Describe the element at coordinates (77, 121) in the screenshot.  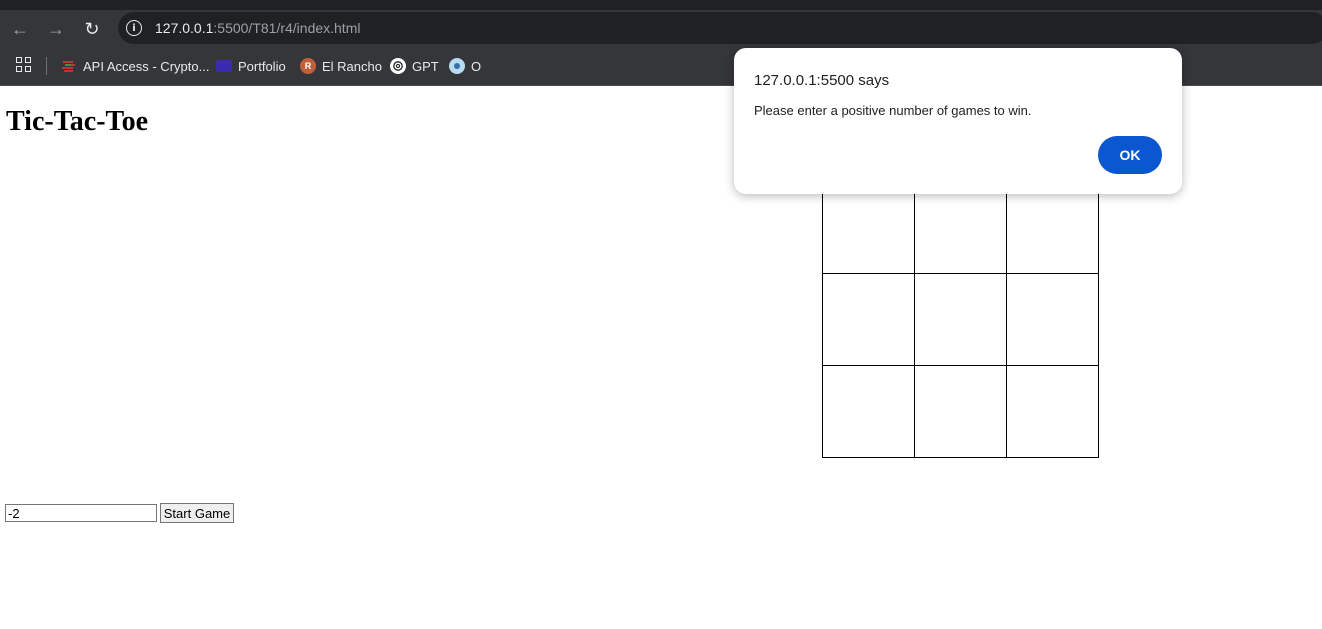
I see `page-title: Tic-Tac-Toe` at that location.